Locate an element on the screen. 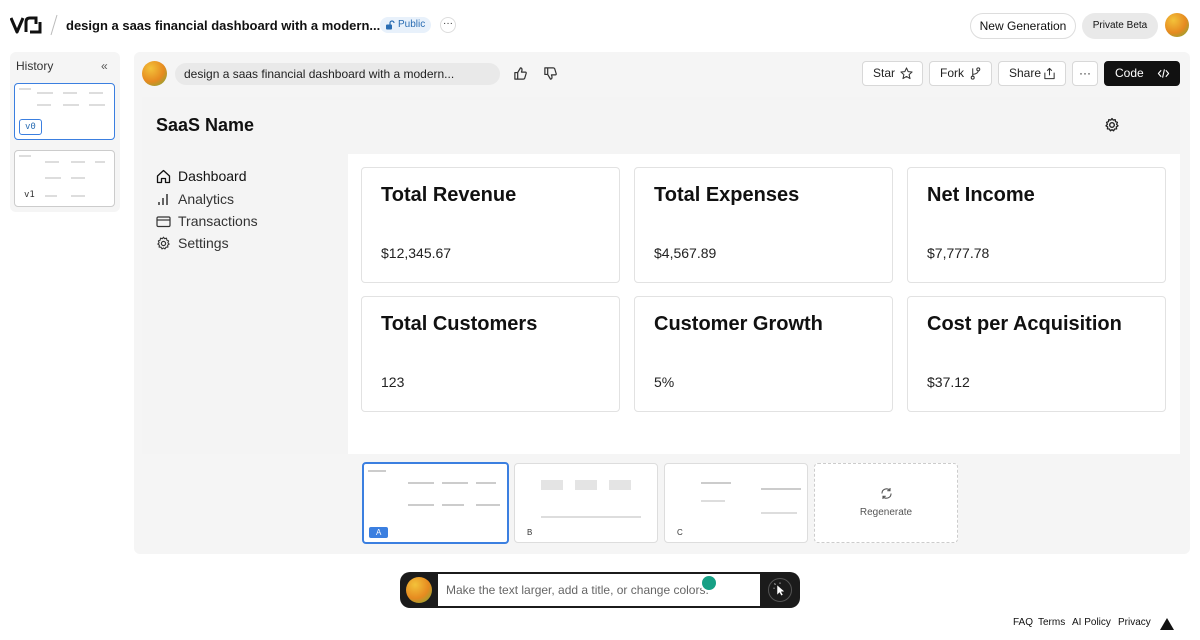  share-button: Share is located at coordinates (1032, 73).